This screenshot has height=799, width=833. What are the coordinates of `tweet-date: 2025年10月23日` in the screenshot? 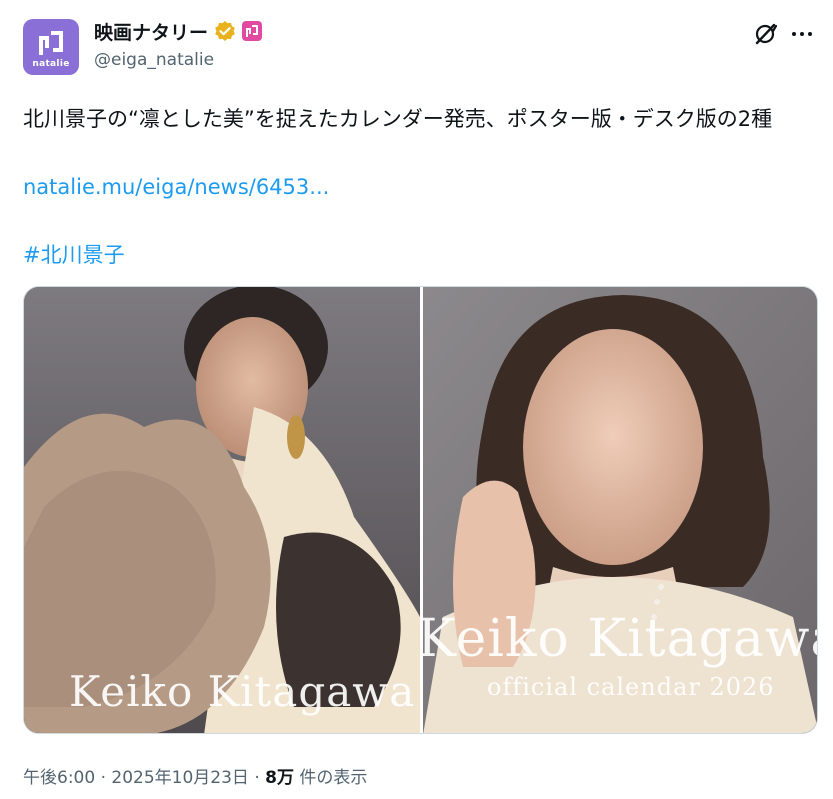 It's located at (180, 778).